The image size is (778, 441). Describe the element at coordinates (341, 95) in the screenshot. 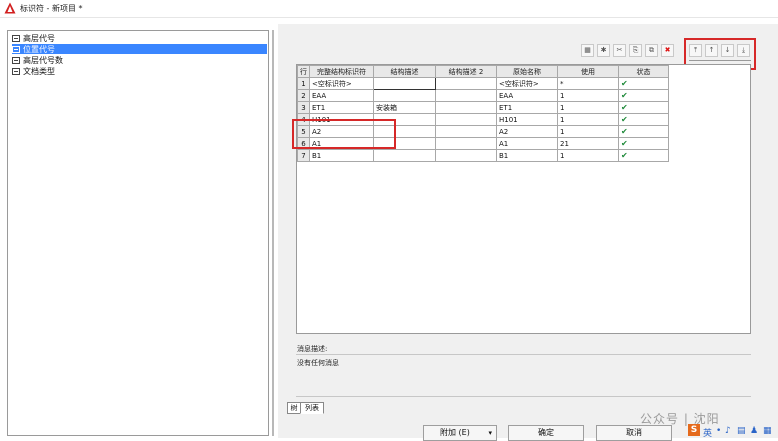

I see `cell-identifier: EAA` at that location.